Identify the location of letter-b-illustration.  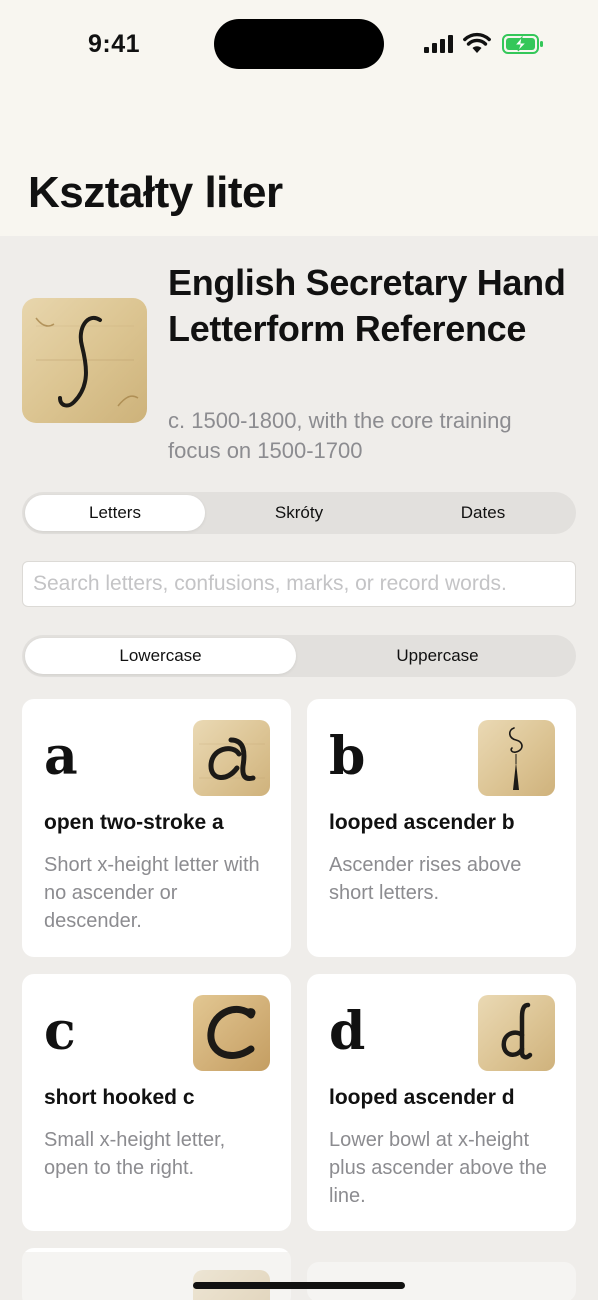
(516, 758).